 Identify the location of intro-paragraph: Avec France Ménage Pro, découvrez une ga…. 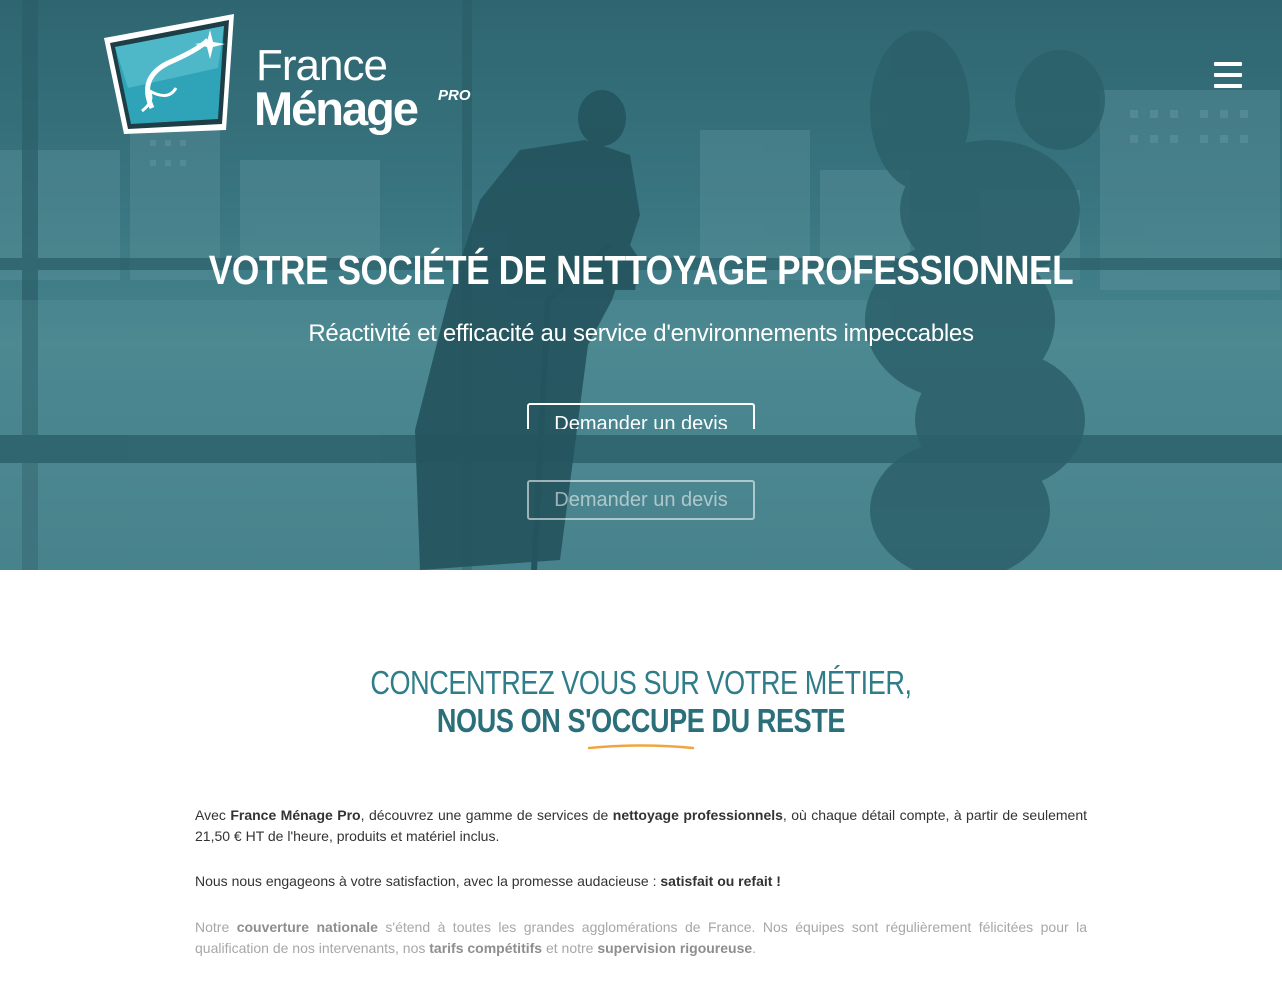
(641, 830).